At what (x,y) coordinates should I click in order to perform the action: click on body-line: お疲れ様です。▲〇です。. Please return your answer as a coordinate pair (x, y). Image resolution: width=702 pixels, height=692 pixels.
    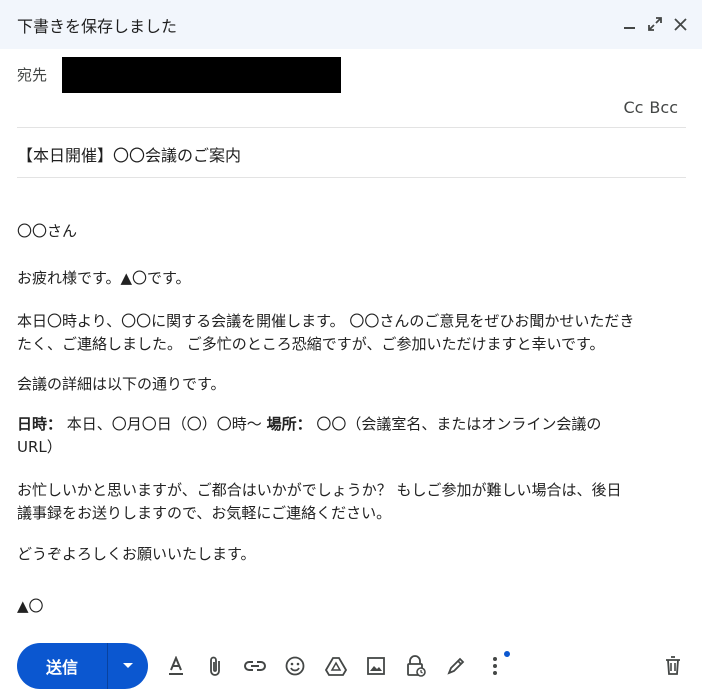
    Looking at the image, I should click on (104, 278).